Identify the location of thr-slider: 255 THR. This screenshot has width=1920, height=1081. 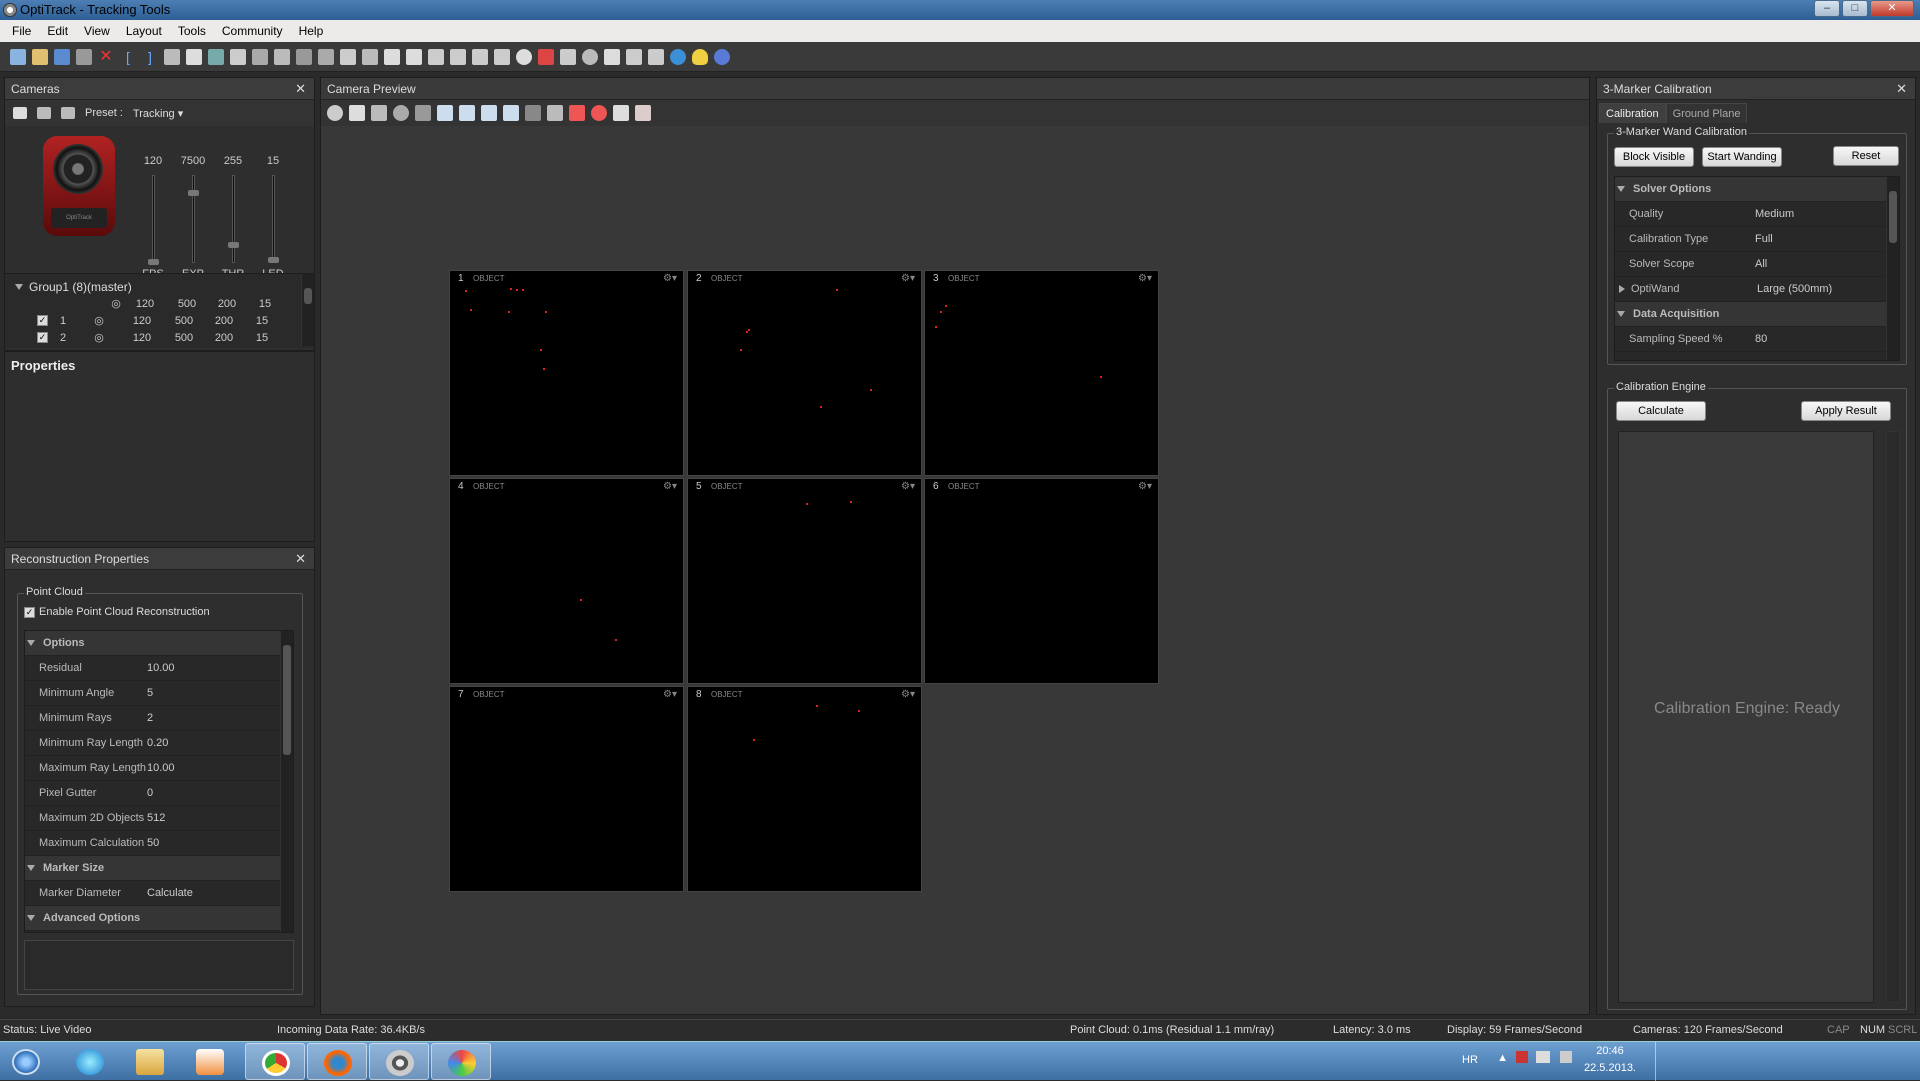
(233, 220).